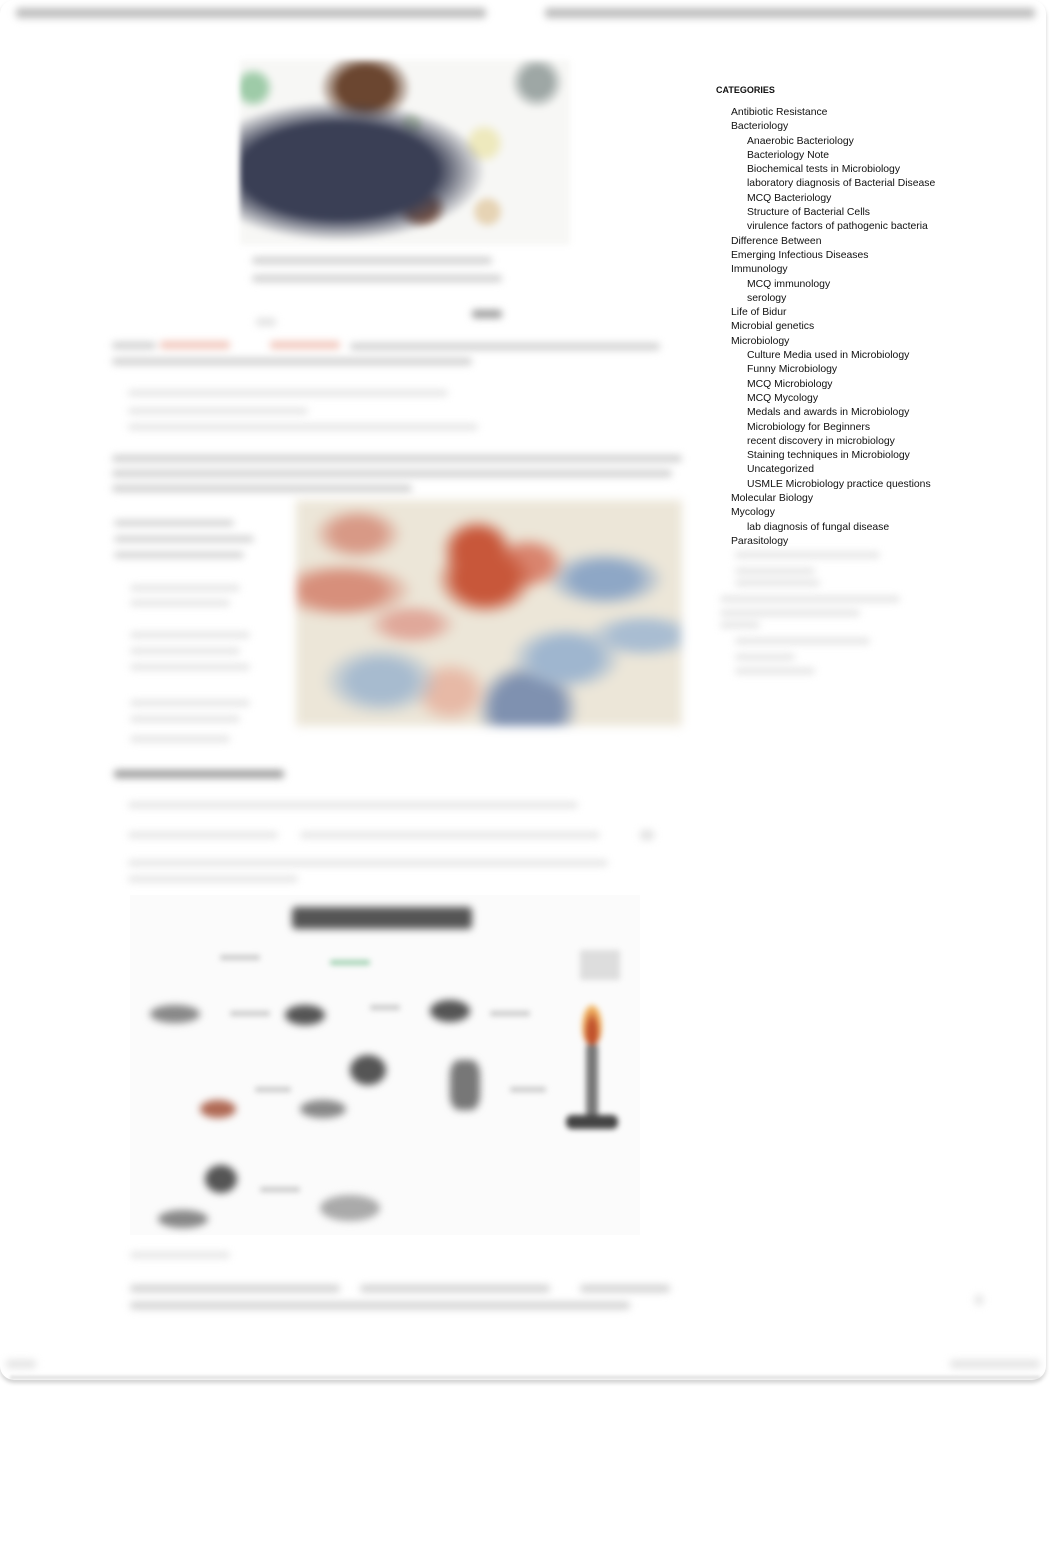  What do you see at coordinates (836, 342) in the screenshot?
I see `category-link: Microbiology` at bounding box center [836, 342].